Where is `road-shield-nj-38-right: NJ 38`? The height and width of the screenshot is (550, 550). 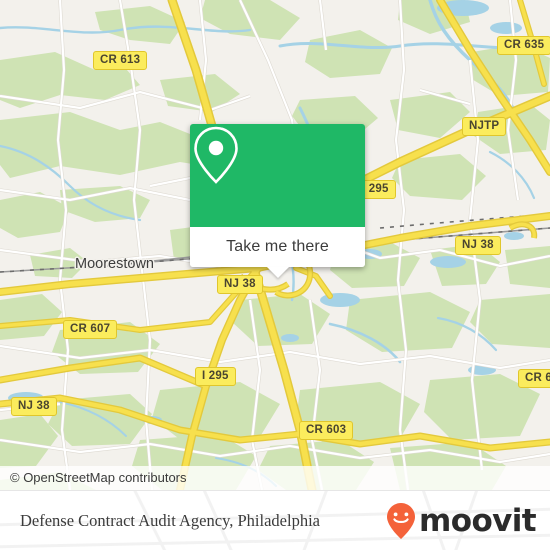 road-shield-nj-38-right: NJ 38 is located at coordinates (478, 245).